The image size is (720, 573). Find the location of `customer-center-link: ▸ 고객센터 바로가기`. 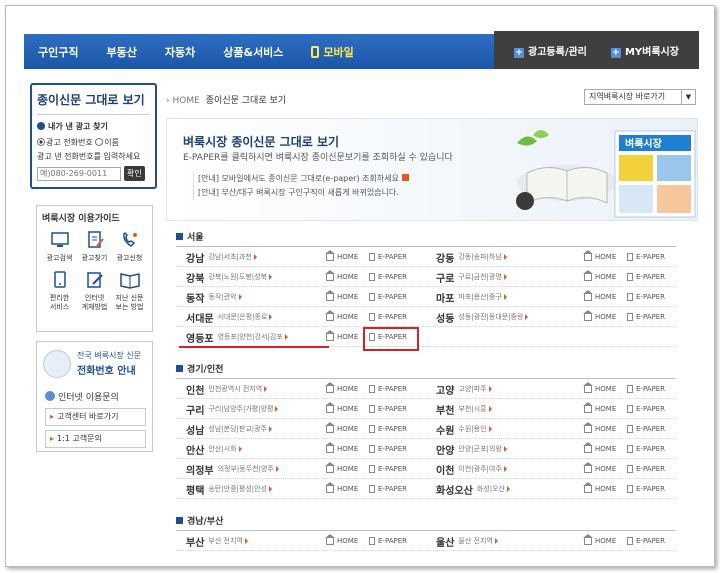

customer-center-link: ▸ 고객센터 바로가기 is located at coordinates (95, 417).